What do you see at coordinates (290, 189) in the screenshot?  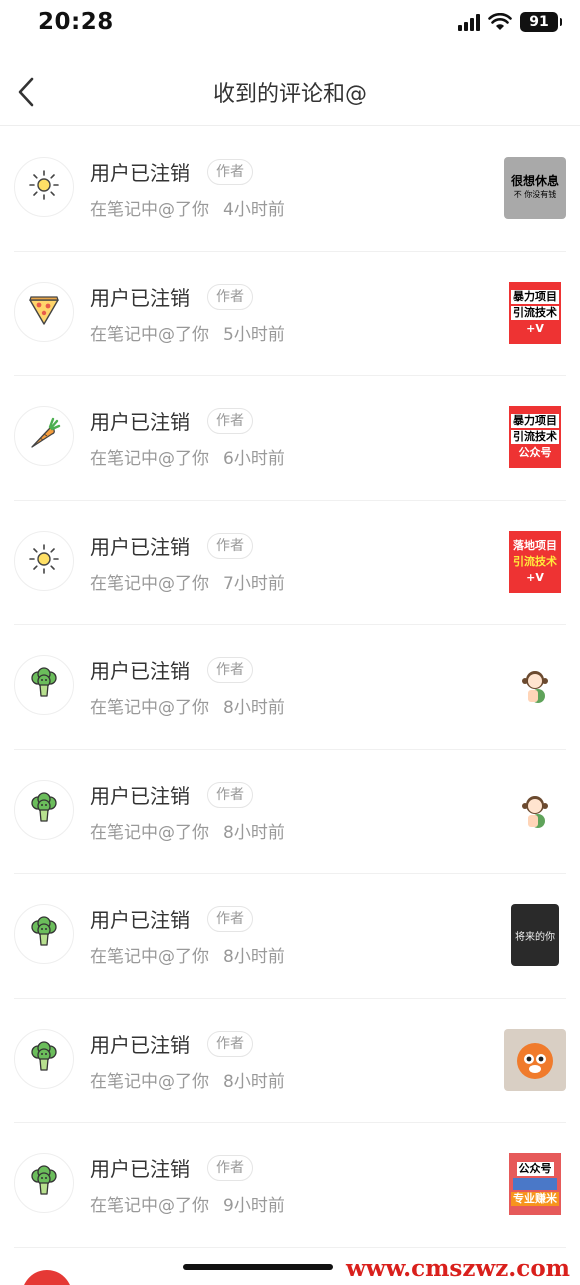 I see `notification-row: 用户已注销 作者 在笔记中@了你 4小时前 很想休息 不 你没有钱` at bounding box center [290, 189].